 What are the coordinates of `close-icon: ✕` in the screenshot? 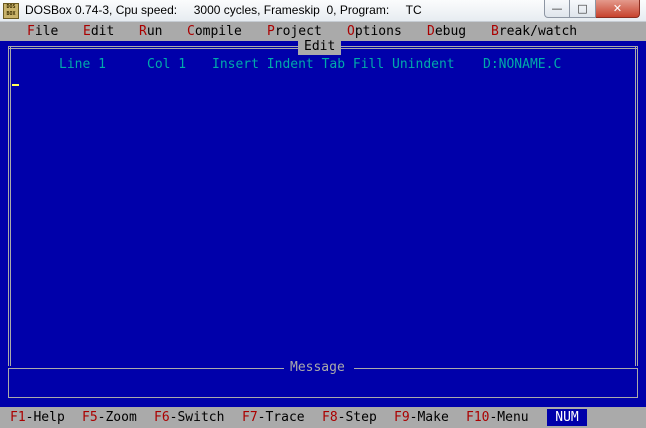 It's located at (617, 8).